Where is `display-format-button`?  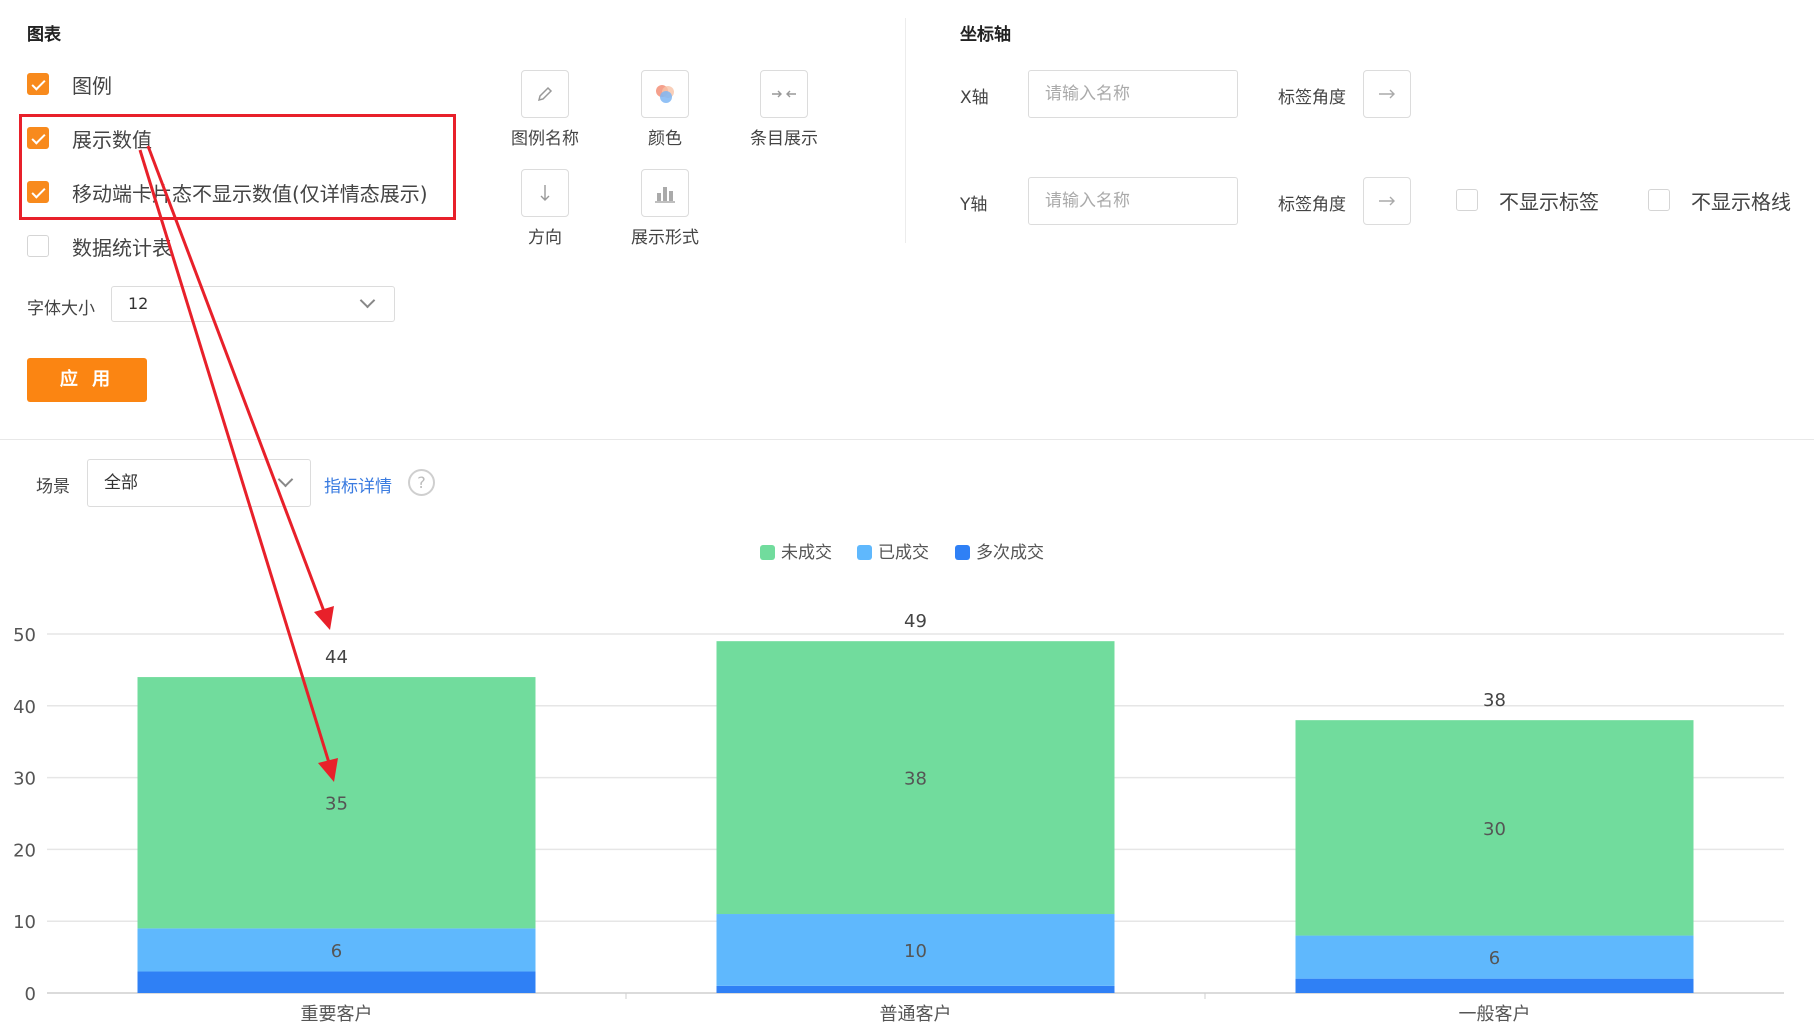 display-format-button is located at coordinates (665, 193).